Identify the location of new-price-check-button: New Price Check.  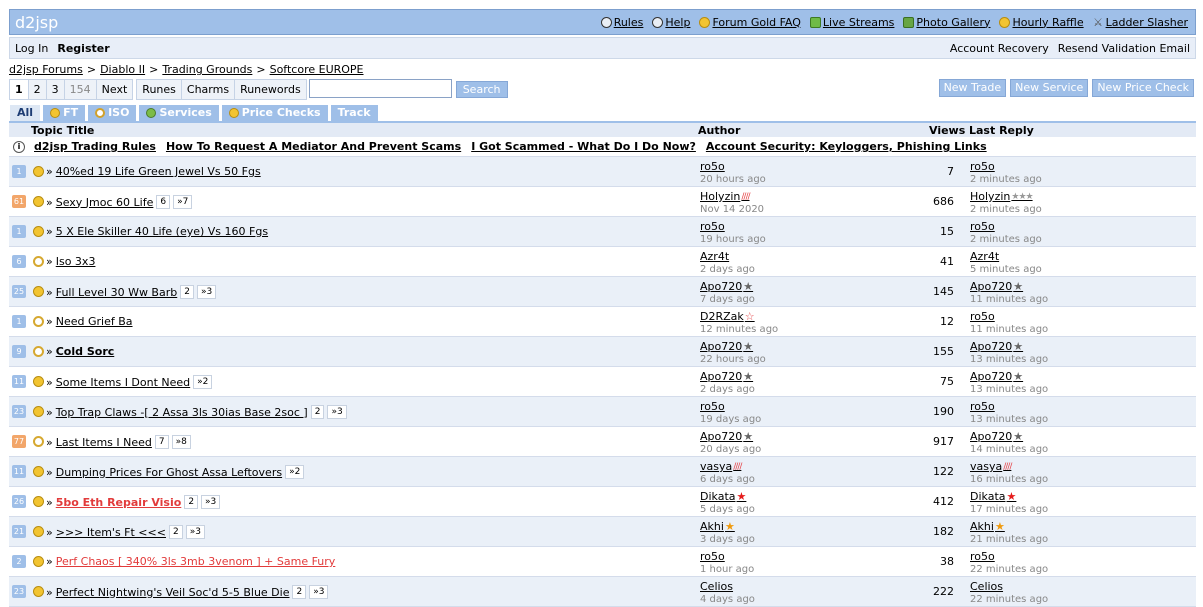
(1143, 88).